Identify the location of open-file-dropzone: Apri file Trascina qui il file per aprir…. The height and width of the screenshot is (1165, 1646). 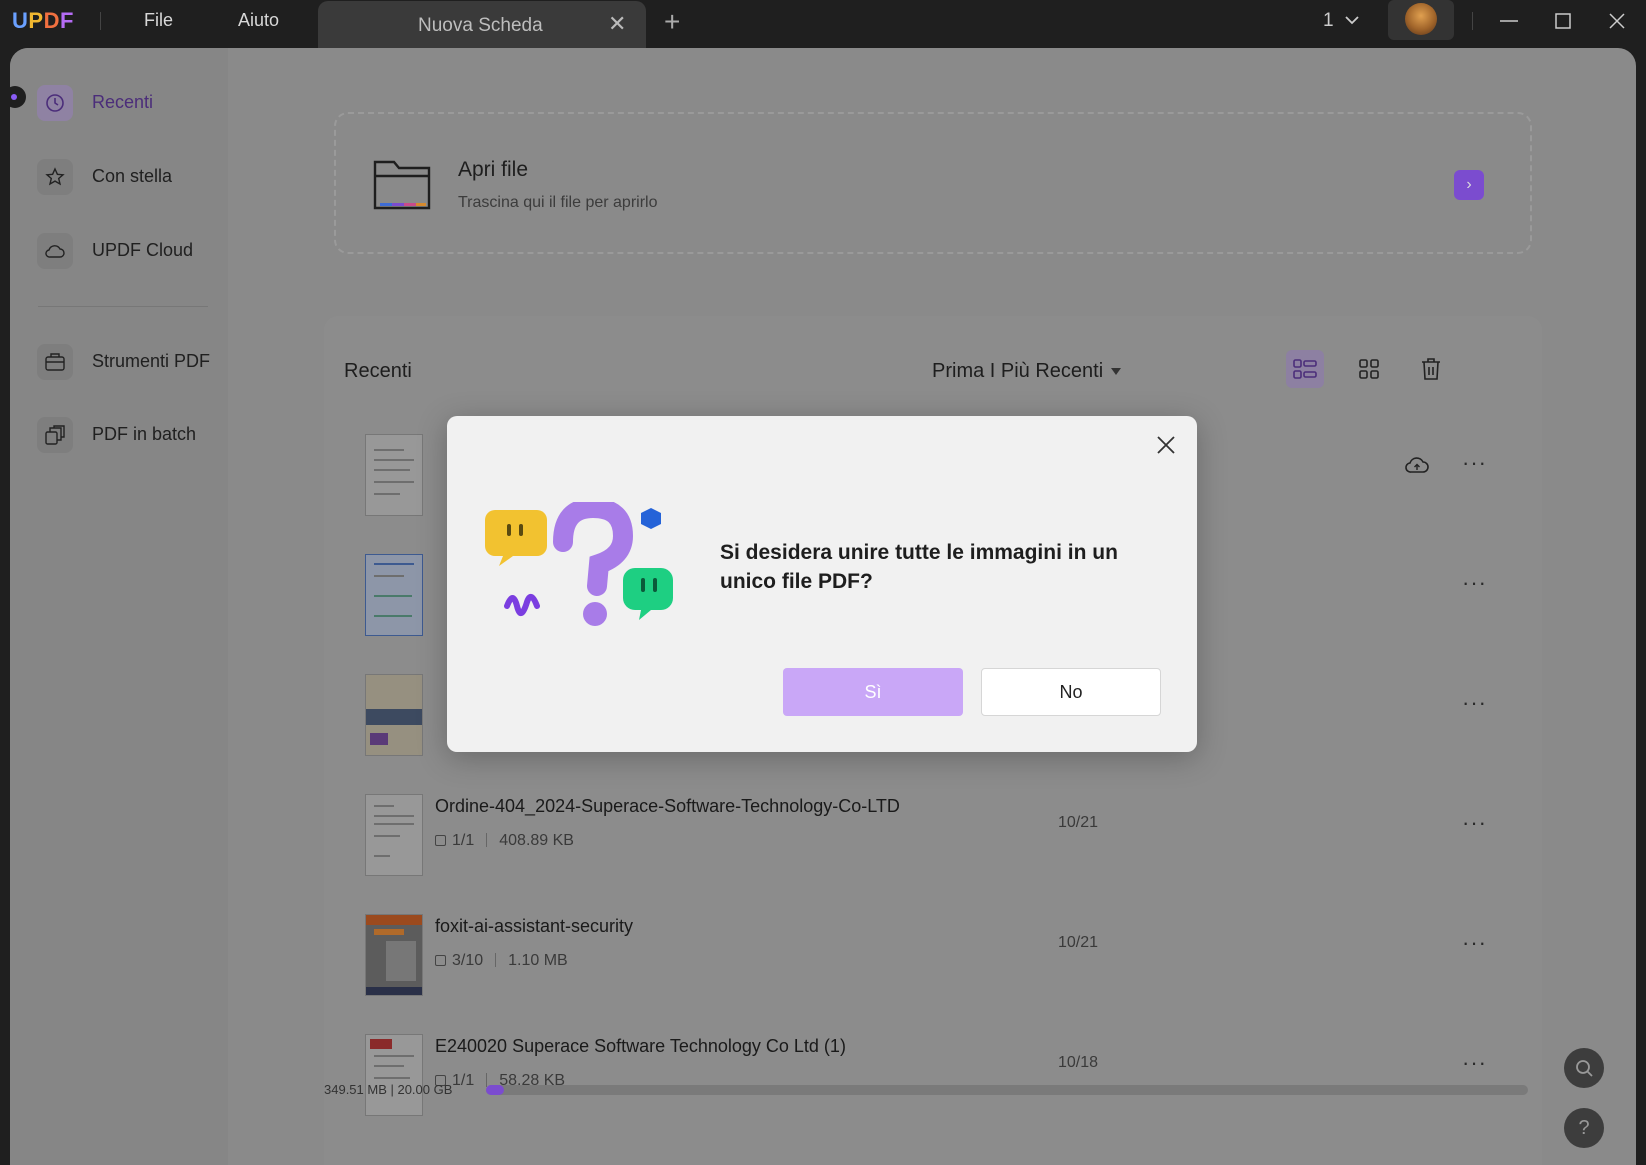
(933, 183).